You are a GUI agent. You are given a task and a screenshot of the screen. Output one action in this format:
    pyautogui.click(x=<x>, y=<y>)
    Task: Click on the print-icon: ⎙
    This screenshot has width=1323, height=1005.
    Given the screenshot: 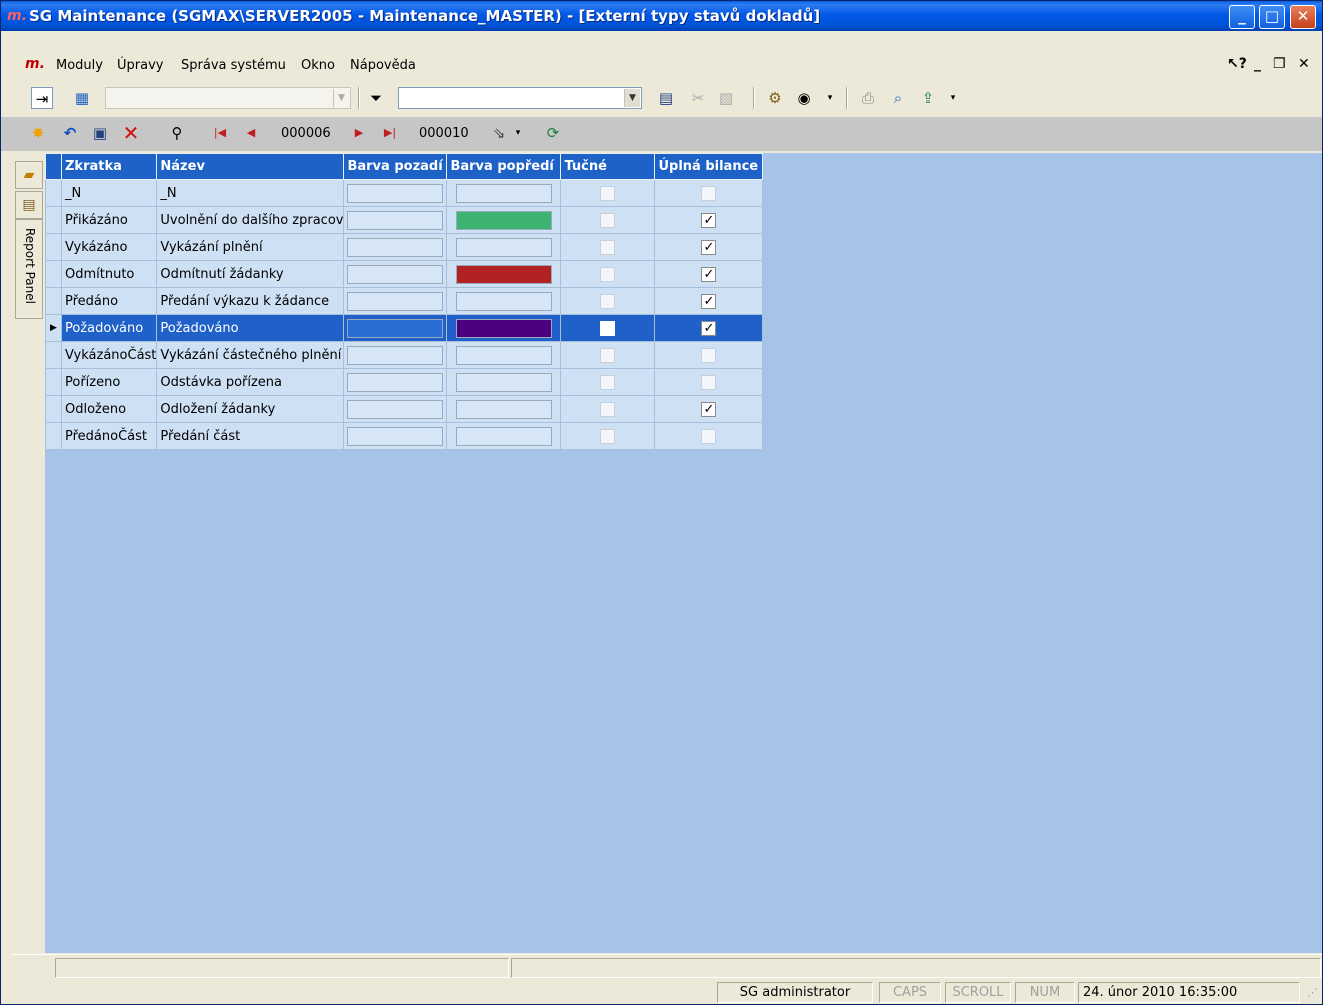 What is the action you would take?
    pyautogui.click(x=868, y=98)
    